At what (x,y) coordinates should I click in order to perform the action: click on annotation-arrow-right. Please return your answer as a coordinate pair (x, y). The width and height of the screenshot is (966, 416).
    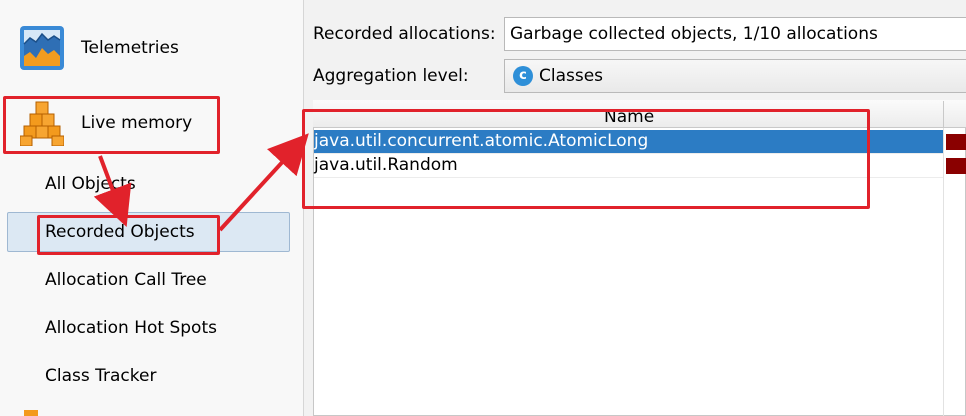
    Looking at the image, I should click on (263, 182).